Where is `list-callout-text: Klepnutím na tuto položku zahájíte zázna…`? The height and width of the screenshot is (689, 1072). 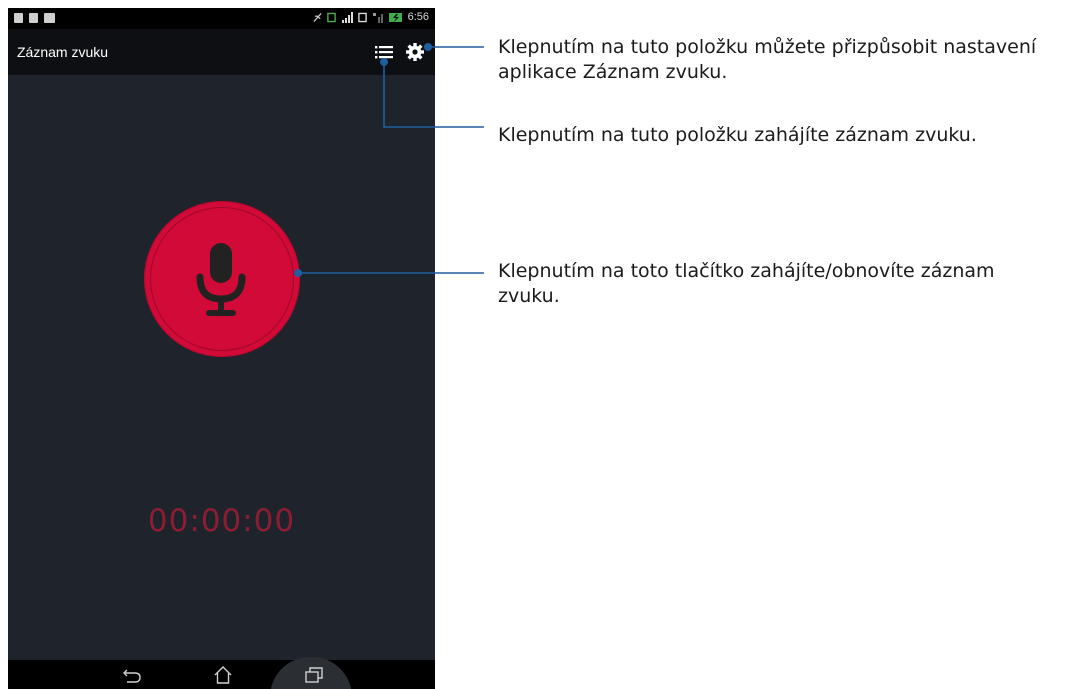 list-callout-text: Klepnutím na tuto položku zahájíte zázna… is located at coordinates (737, 135).